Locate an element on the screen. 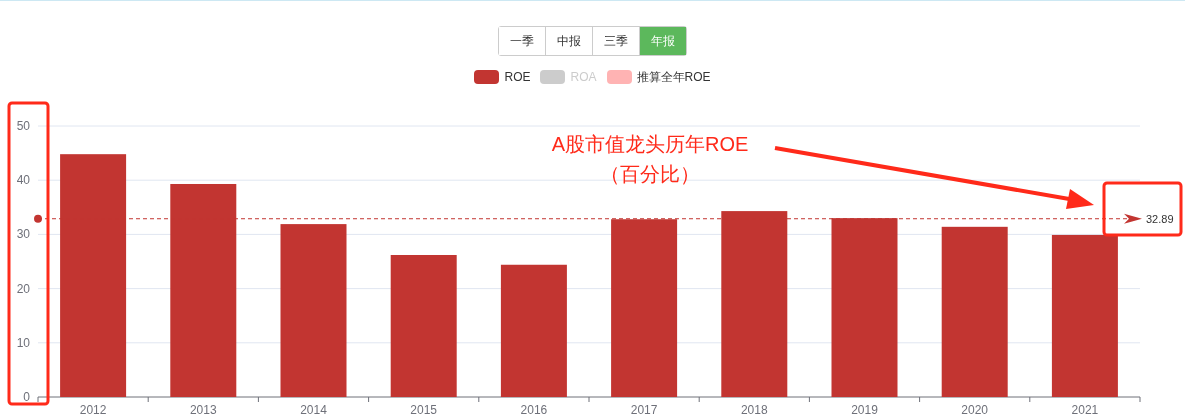 The width and height of the screenshot is (1185, 420). axis-label: 2019 is located at coordinates (864, 410).